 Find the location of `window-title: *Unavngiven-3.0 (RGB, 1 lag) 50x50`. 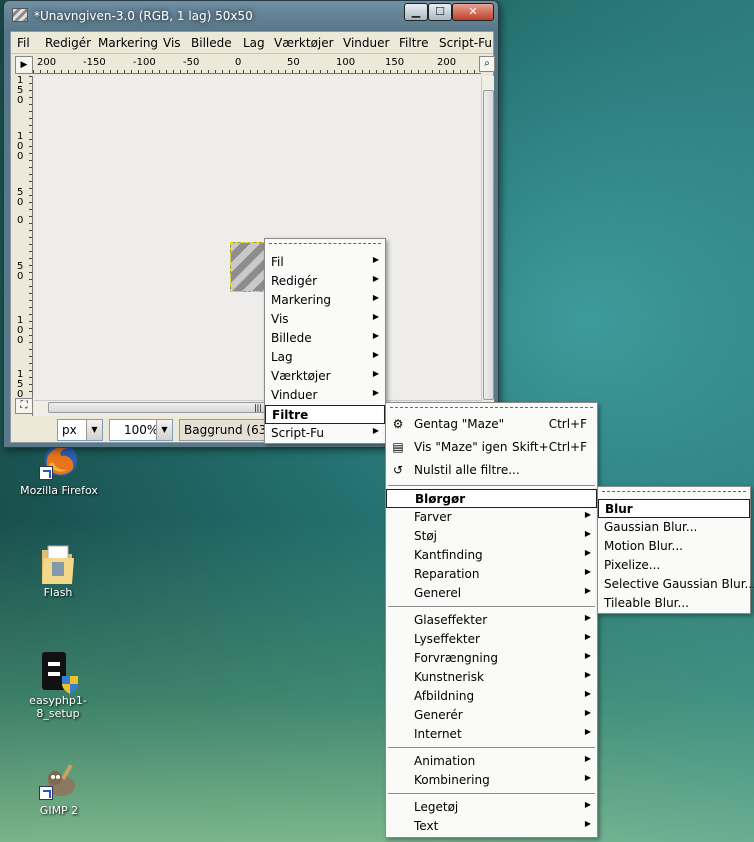

window-title: *Unavngiven-3.0 (RGB, 1 lag) 50x50 is located at coordinates (143, 16).